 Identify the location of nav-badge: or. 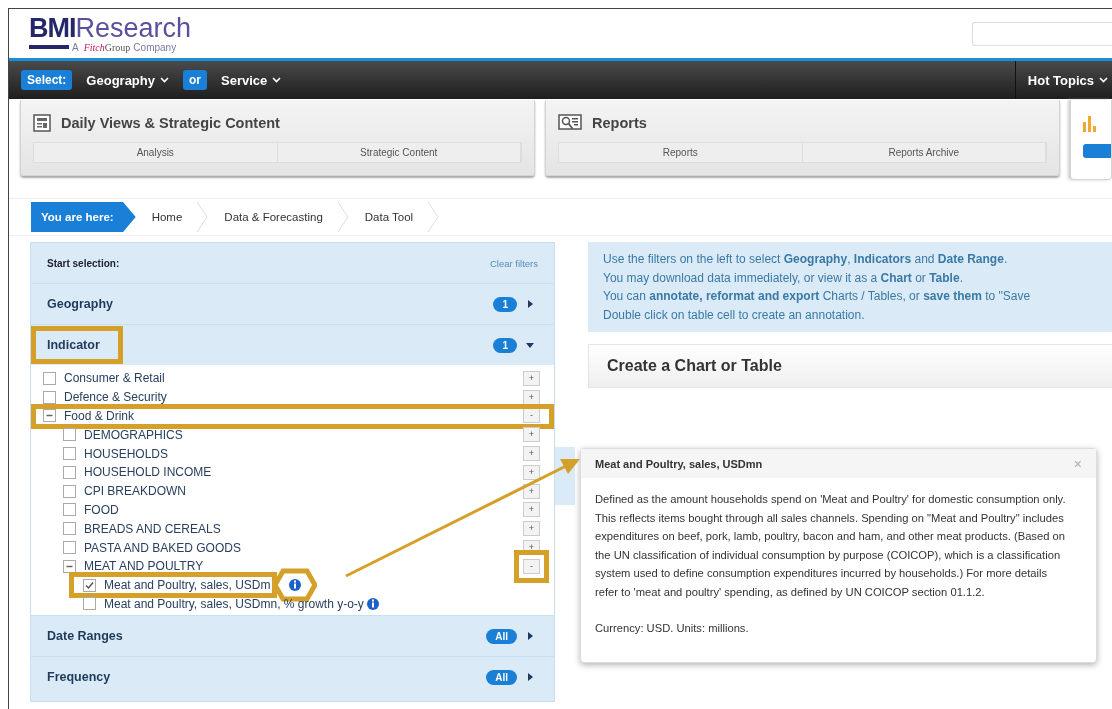
(195, 80).